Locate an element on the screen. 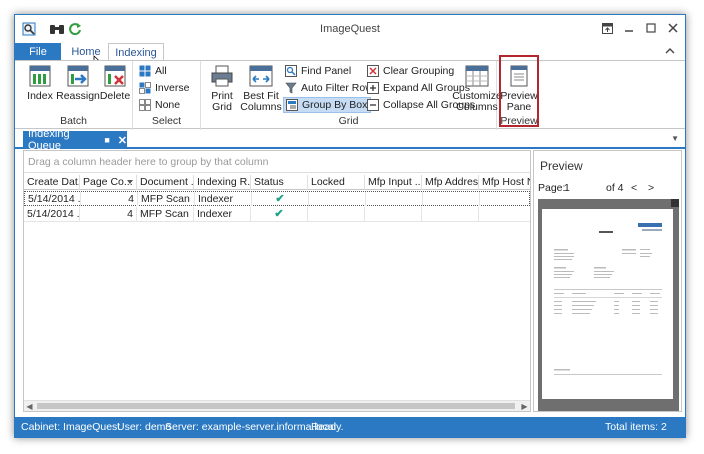  preview-pane: Preview Page: 1 of 4 < > is located at coordinates (607, 281).